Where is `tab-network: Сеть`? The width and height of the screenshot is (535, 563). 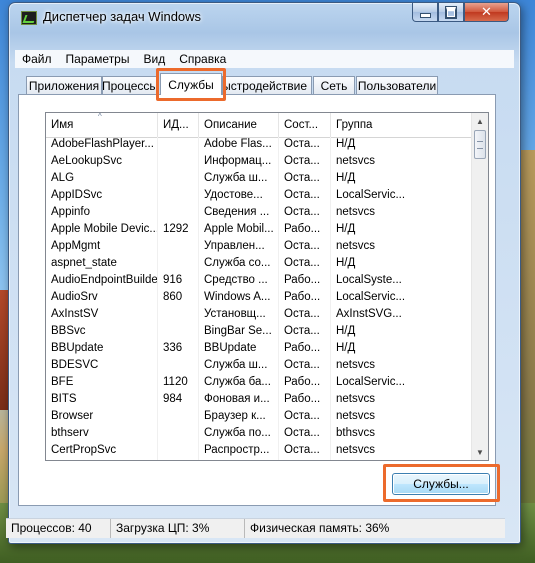
tab-network: Сеть is located at coordinates (334, 85).